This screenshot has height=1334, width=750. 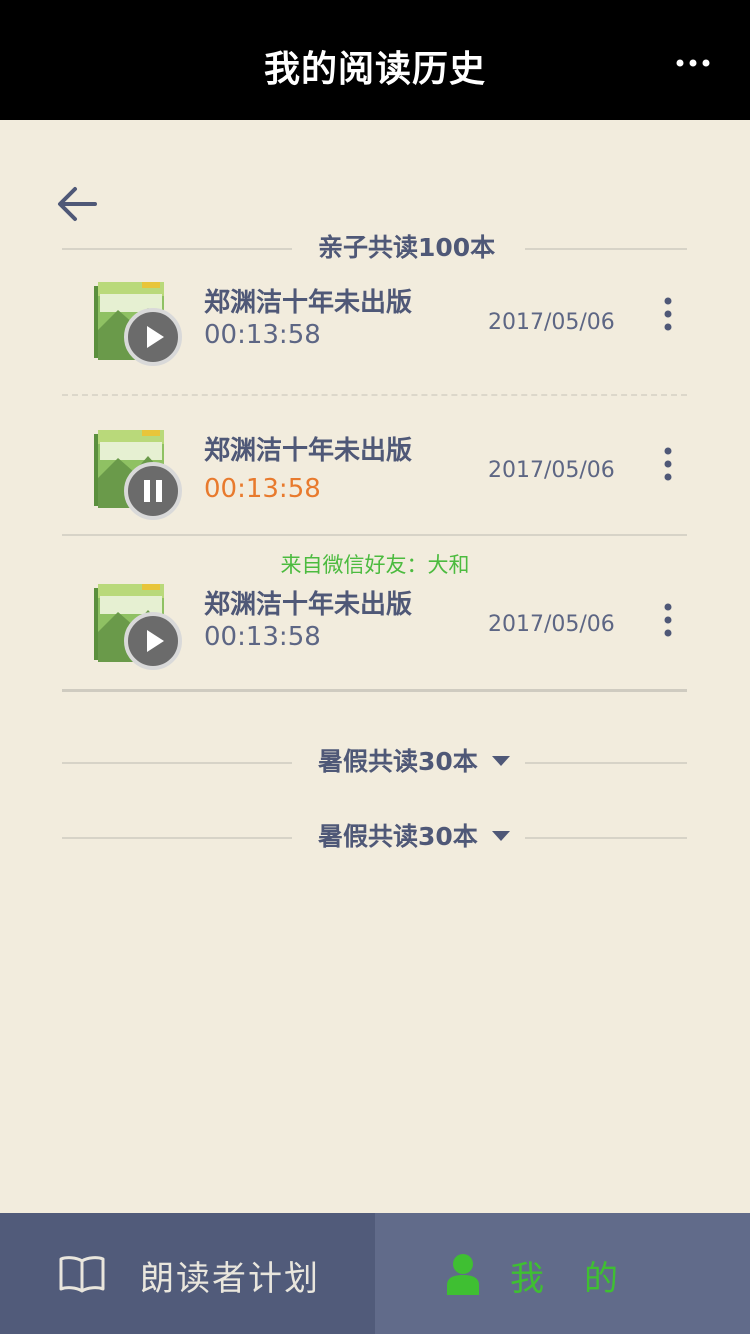 I want to click on bottom-tab-bar: 朗读者计划 我的, so click(x=375, y=1273).